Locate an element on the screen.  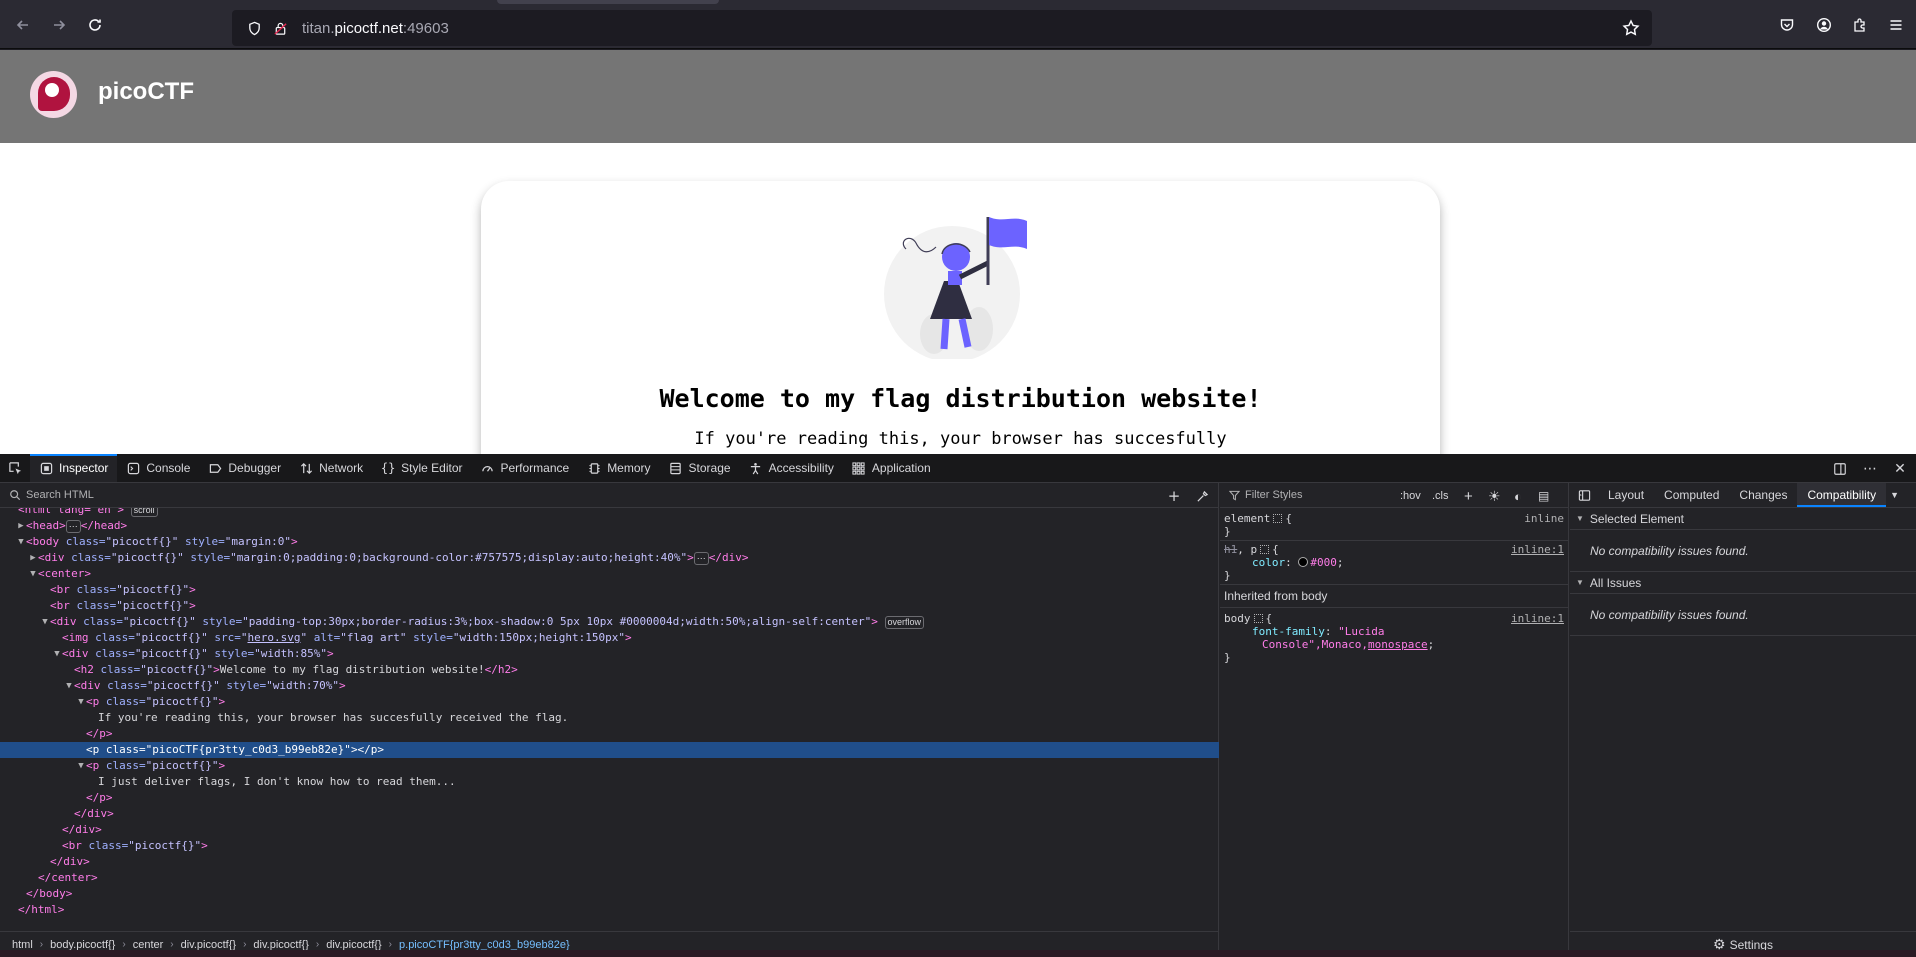
extensions-icon is located at coordinates (1860, 25).